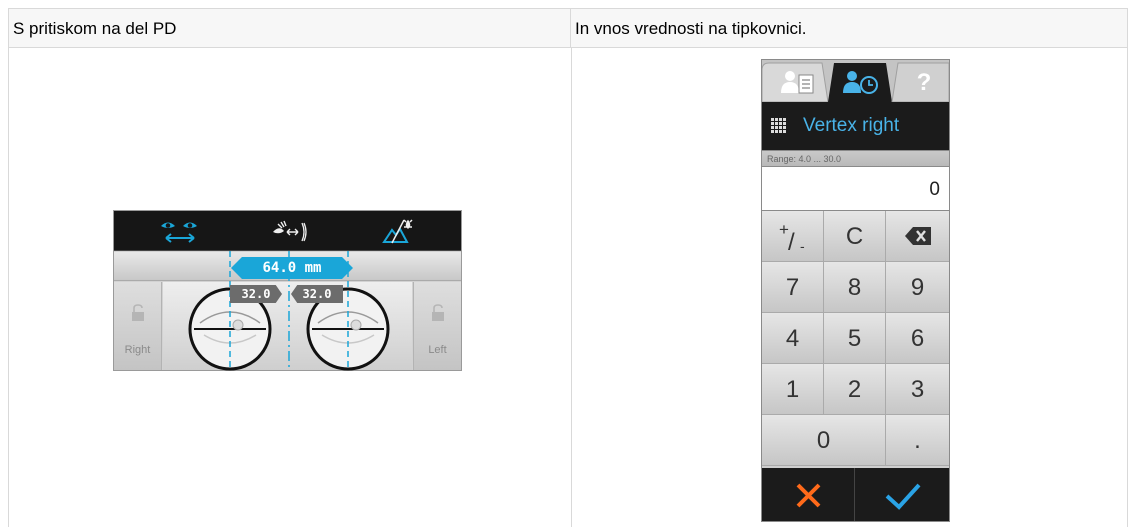 The image size is (1135, 527). What do you see at coordinates (289, 28) in the screenshot?
I see `table-header-left: S pritiskom na del PD` at bounding box center [289, 28].